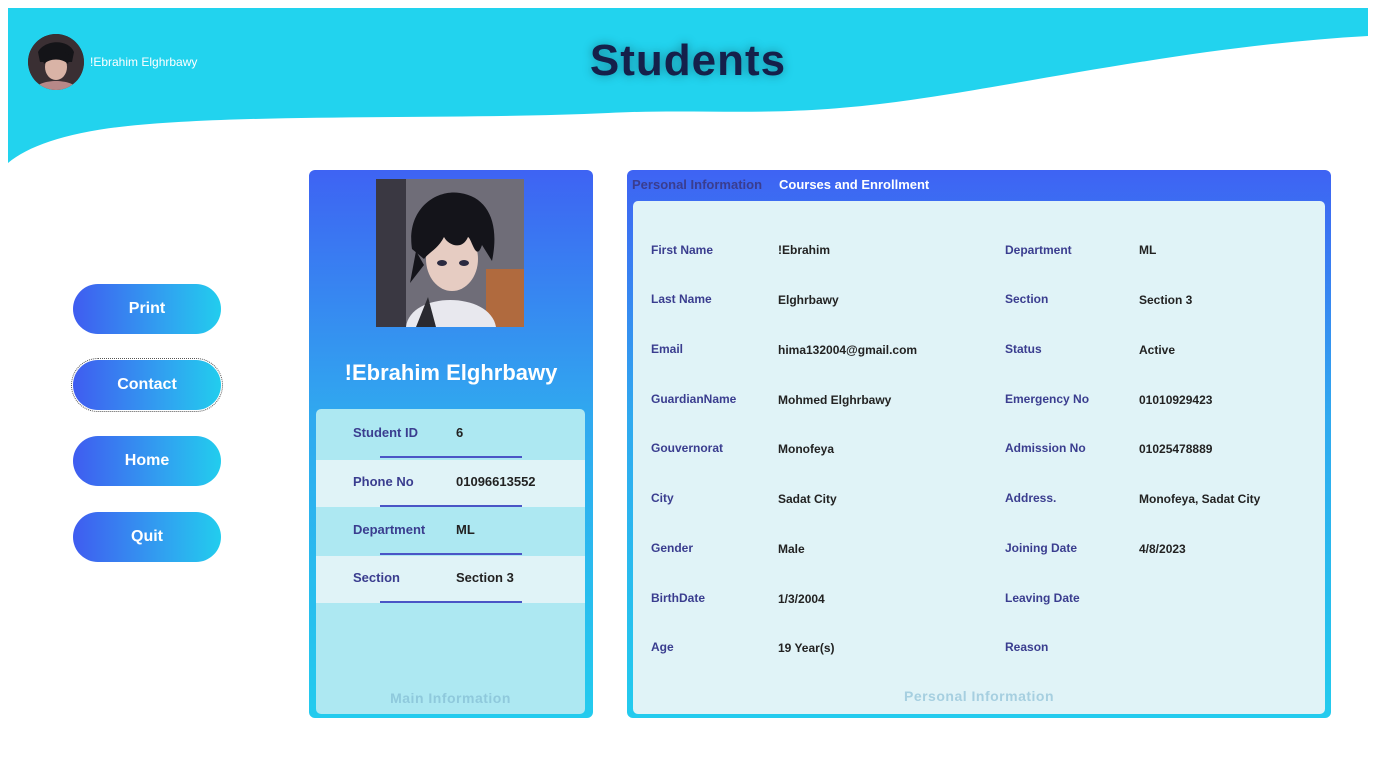 The height and width of the screenshot is (771, 1375). What do you see at coordinates (496, 481) in the screenshot?
I see `info-value: 01096613552` at bounding box center [496, 481].